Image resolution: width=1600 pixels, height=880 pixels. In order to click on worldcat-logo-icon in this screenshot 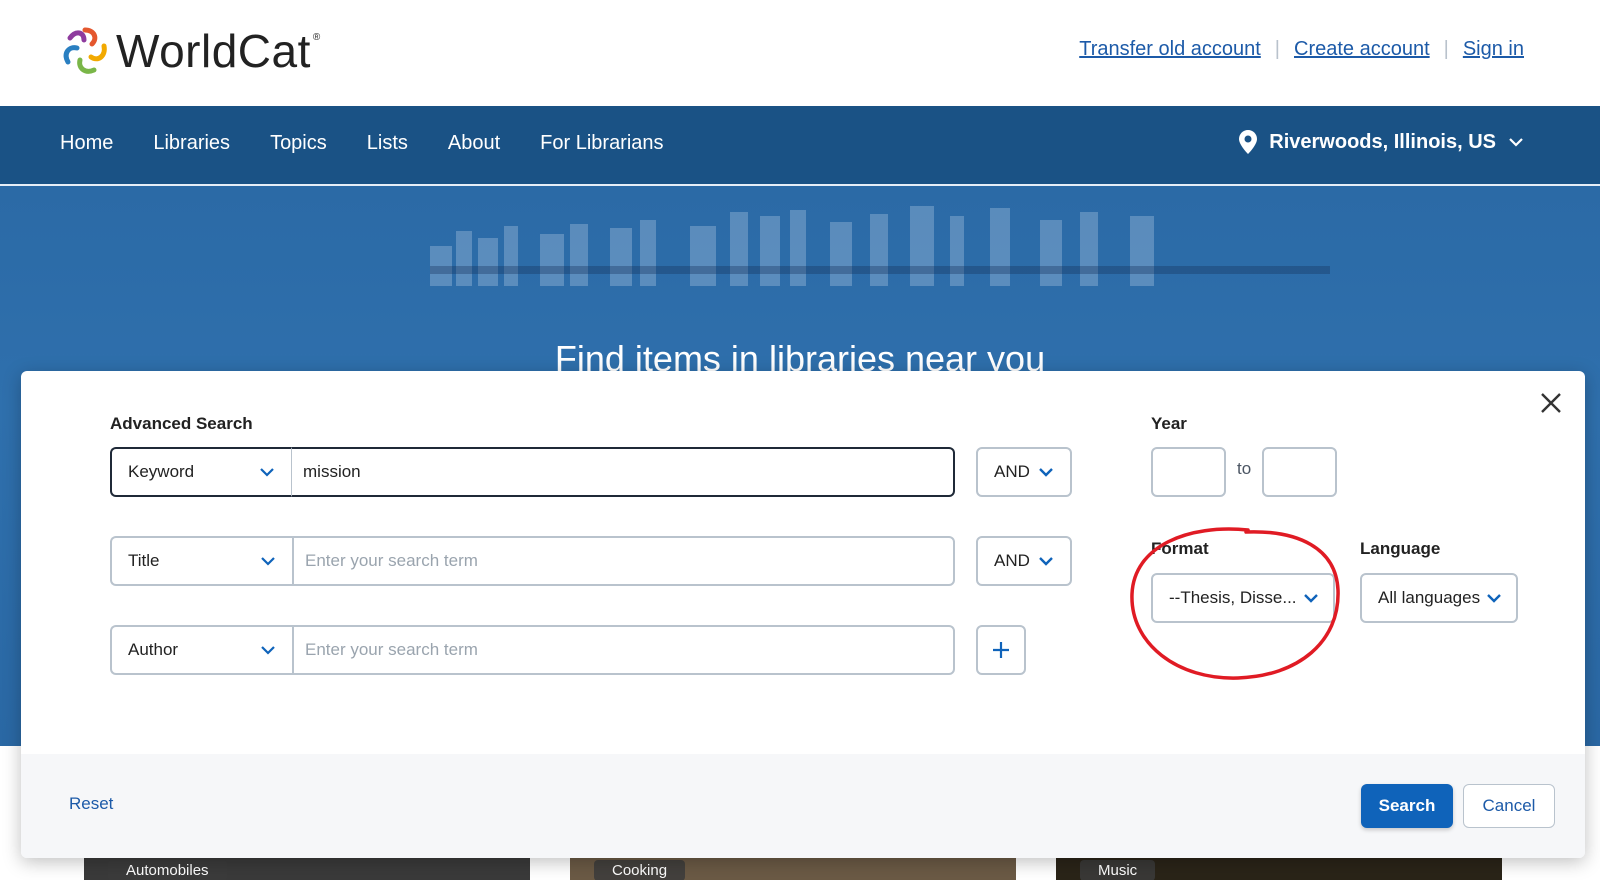, I will do `click(85, 50)`.